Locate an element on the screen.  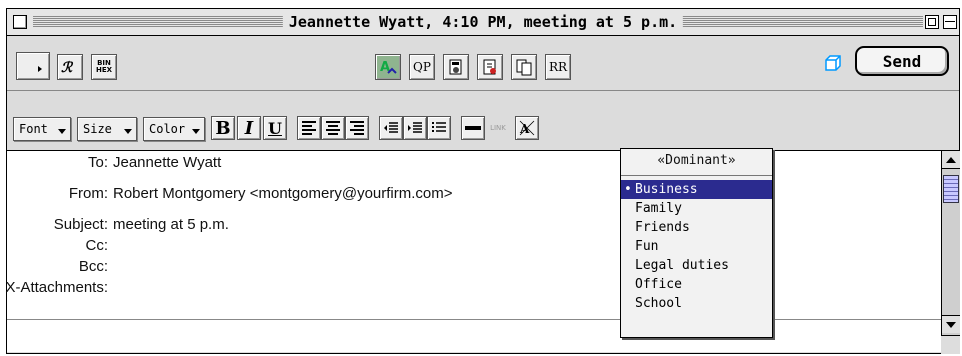
bcc-label: Bcc: is located at coordinates (93, 266).